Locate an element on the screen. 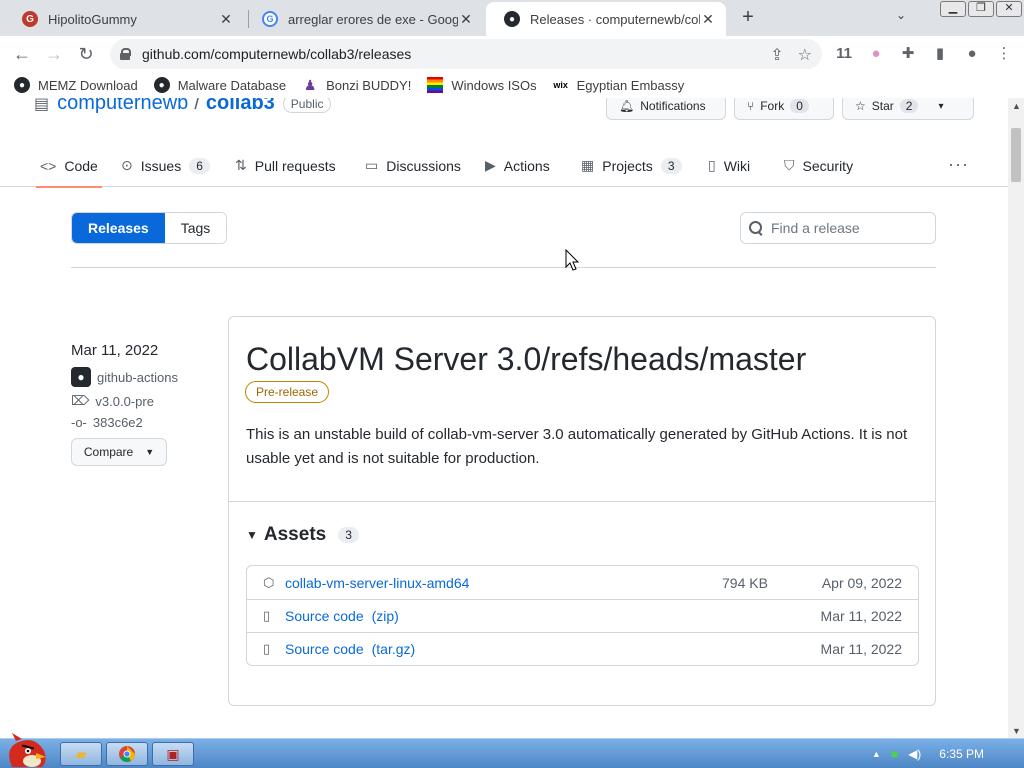  maximize-button: ❐ is located at coordinates (981, 9).